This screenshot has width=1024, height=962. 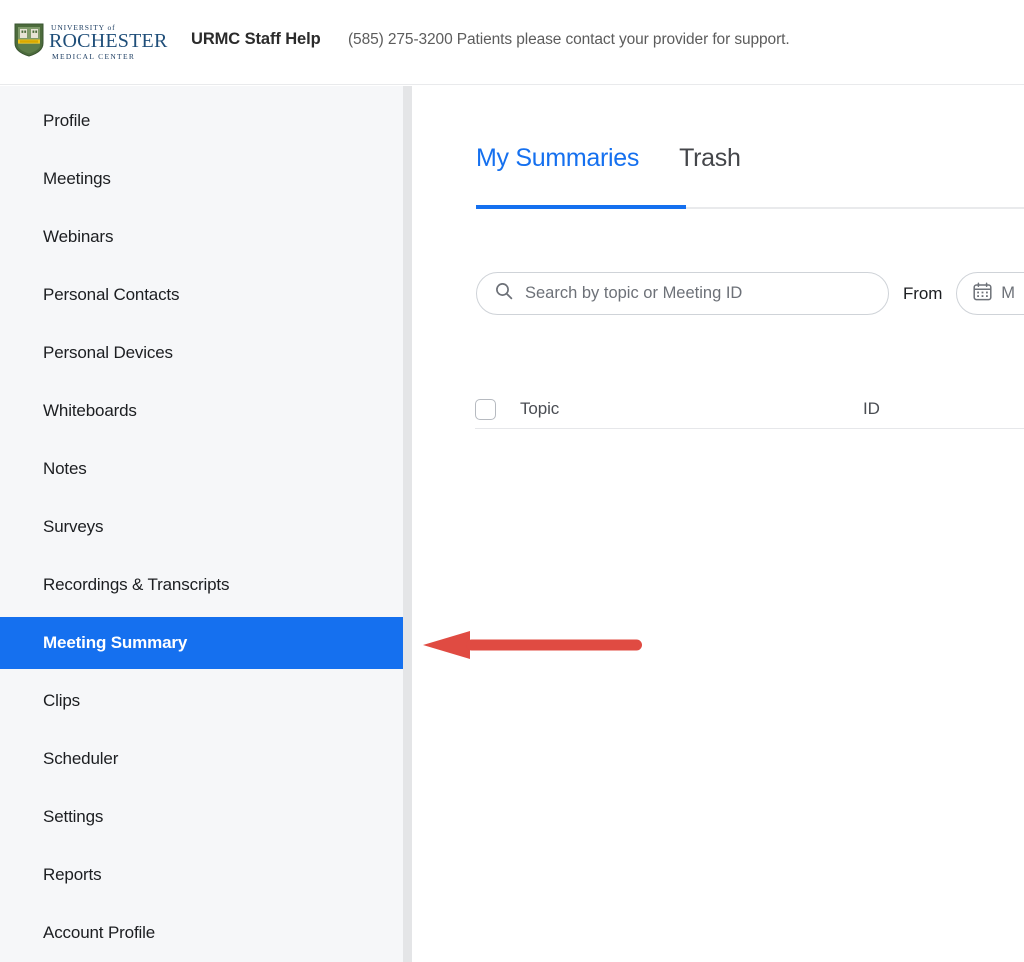 What do you see at coordinates (201, 759) in the screenshot?
I see `sidebar-item-scheduler: Scheduler` at bounding box center [201, 759].